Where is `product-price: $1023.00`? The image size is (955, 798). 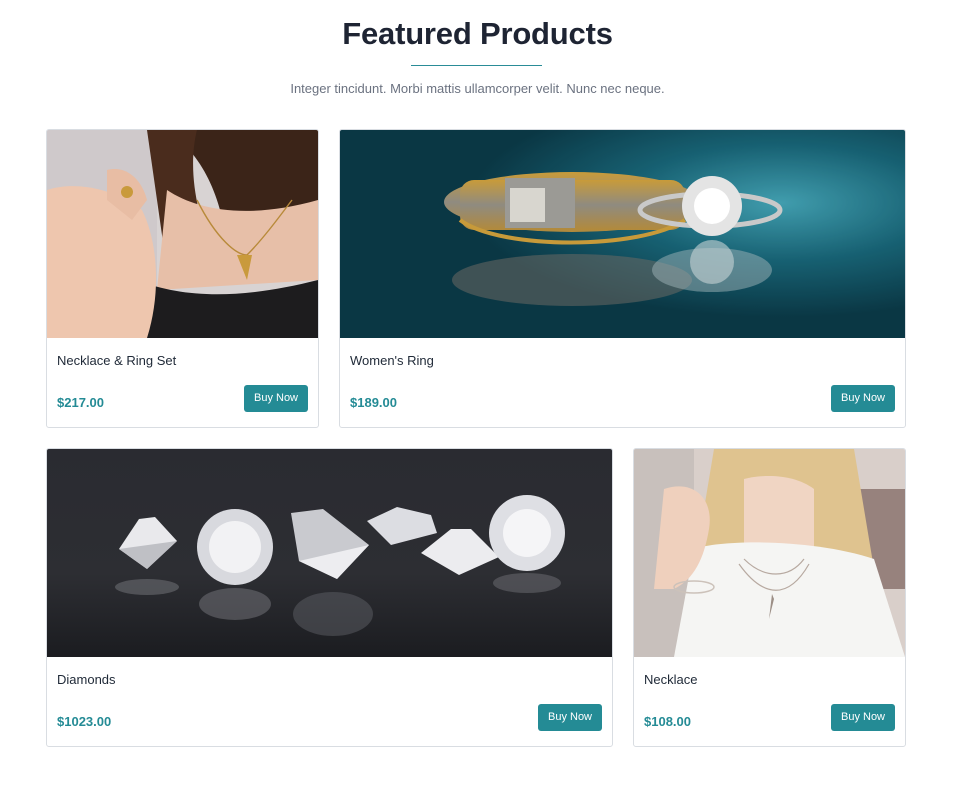 product-price: $1023.00 is located at coordinates (84, 721).